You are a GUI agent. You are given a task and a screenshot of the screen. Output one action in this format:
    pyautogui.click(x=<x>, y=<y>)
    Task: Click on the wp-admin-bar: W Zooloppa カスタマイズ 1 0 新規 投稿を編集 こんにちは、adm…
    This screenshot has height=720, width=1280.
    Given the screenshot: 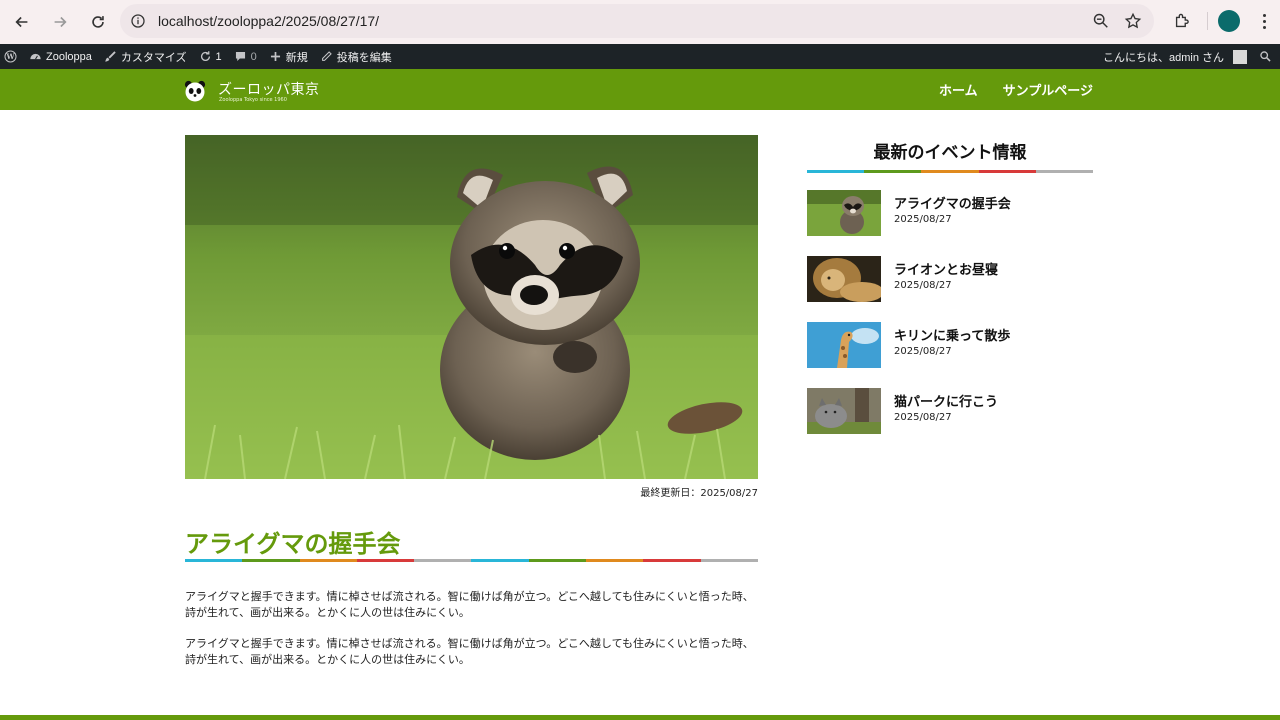 What is the action you would take?
    pyautogui.click(x=640, y=56)
    